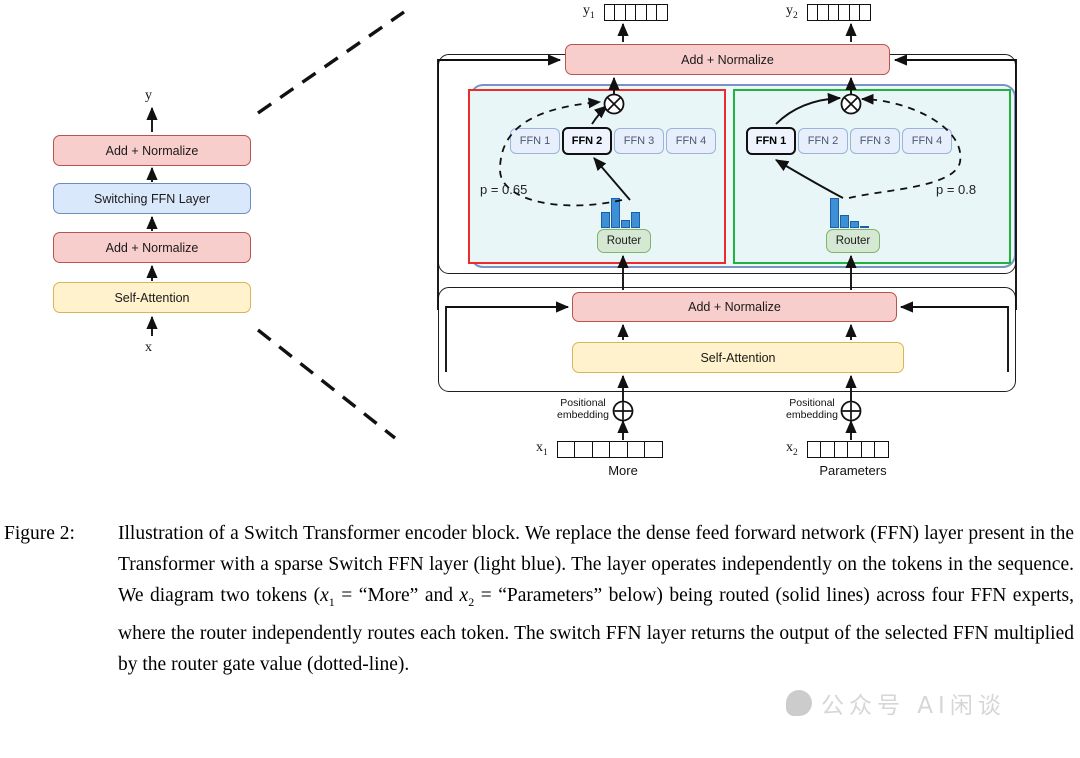 Image resolution: width=1080 pixels, height=758 pixels. What do you see at coordinates (795, 452) in the screenshot?
I see `x2-subscript: 2` at bounding box center [795, 452].